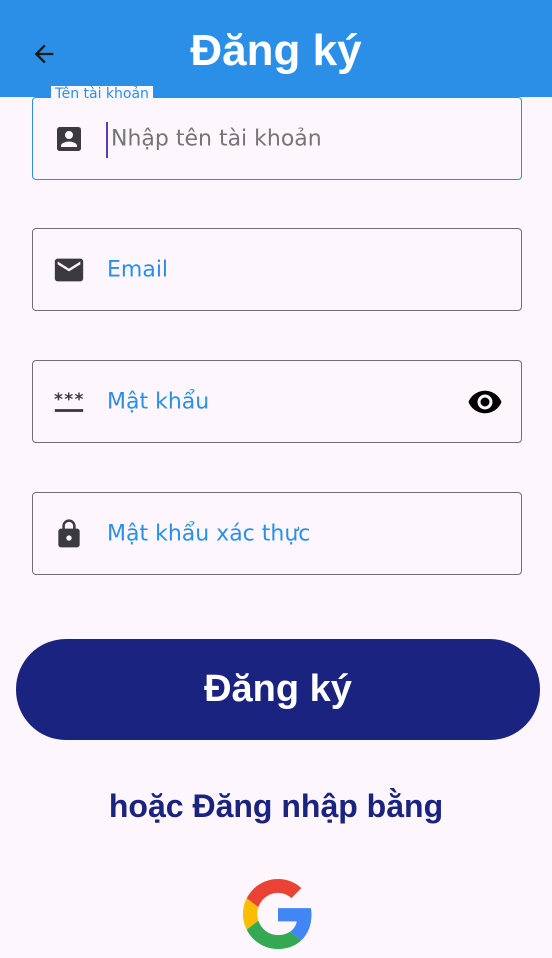 The height and width of the screenshot is (958, 552). I want to click on password-placeholder: Mật khẩu, so click(158, 401).